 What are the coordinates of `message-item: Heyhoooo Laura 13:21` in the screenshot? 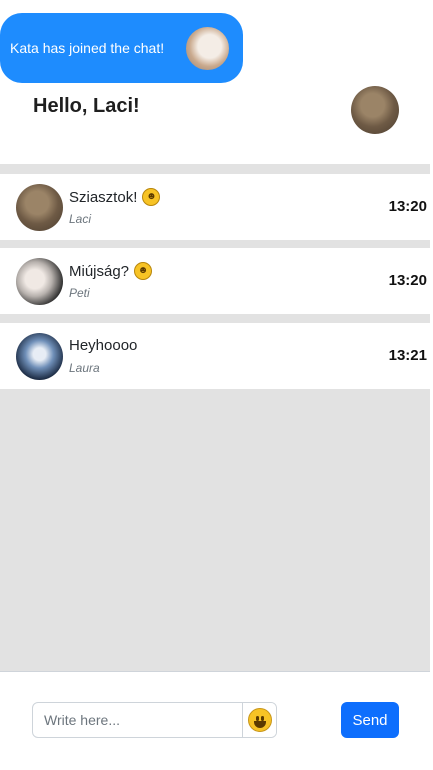 It's located at (215, 356).